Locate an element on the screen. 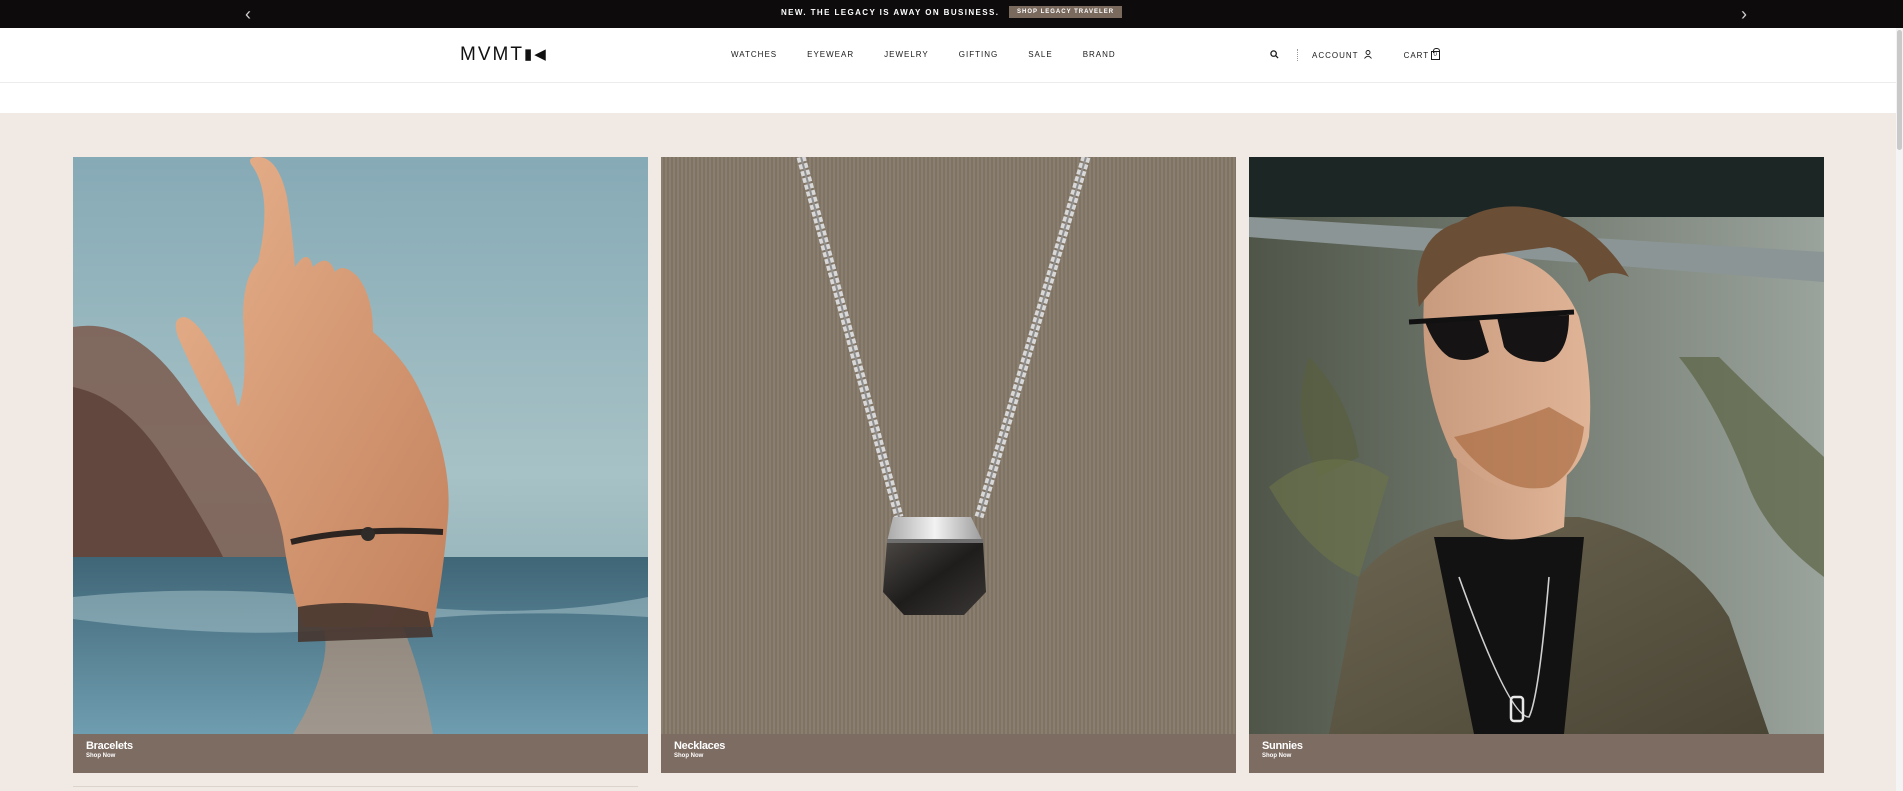 The height and width of the screenshot is (791, 1903). account-link: ACCOUNT is located at coordinates (1342, 55).